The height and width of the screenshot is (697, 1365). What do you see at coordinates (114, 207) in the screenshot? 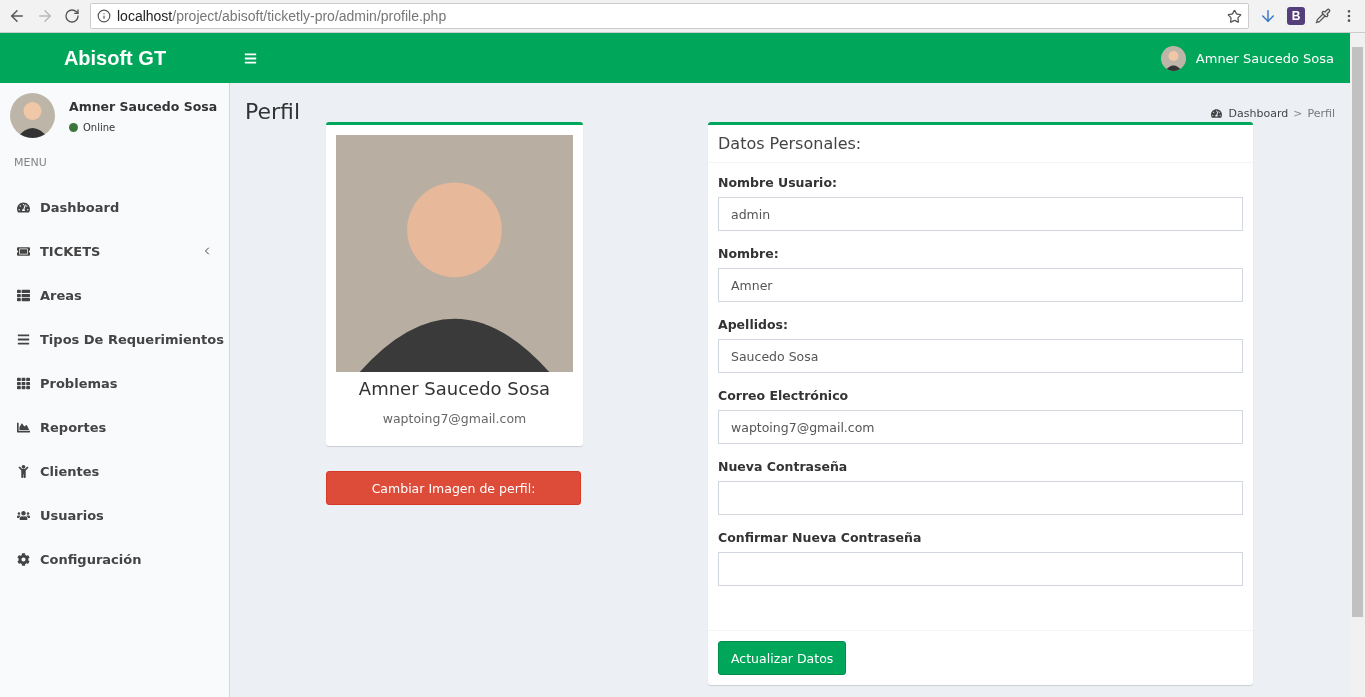
I see `menu-item: Dashboard` at bounding box center [114, 207].